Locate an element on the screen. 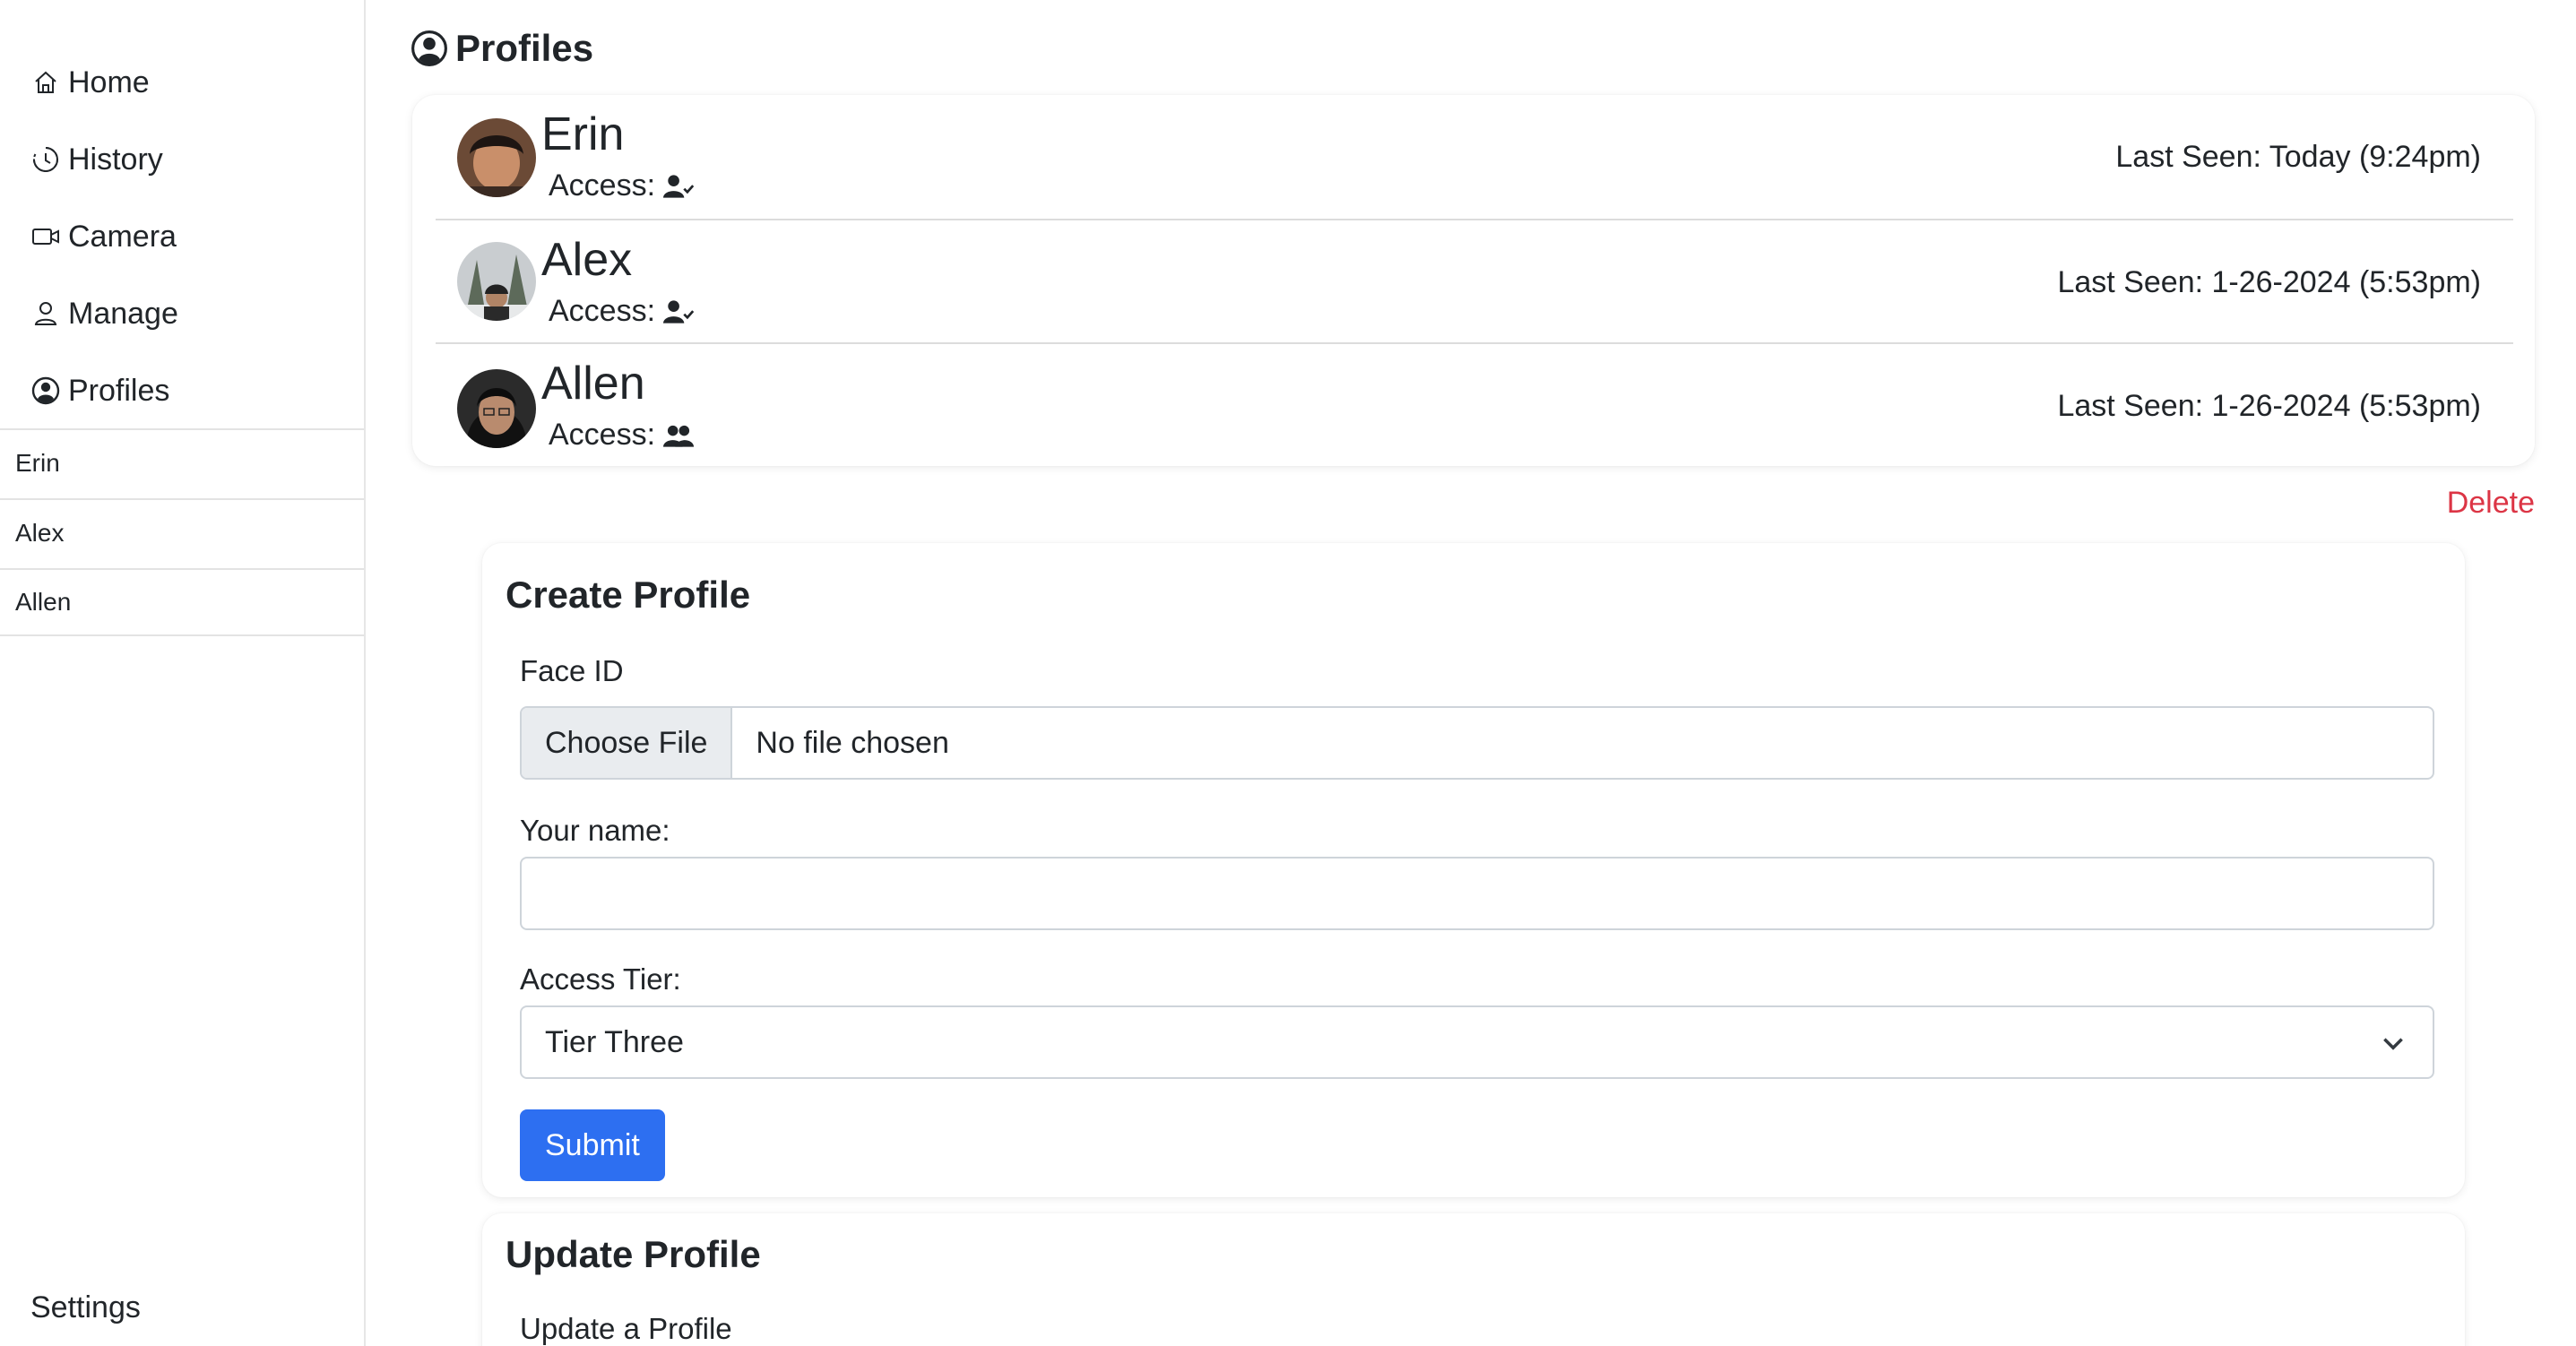  update-profile-label: Update a Profile is located at coordinates (626, 1328).